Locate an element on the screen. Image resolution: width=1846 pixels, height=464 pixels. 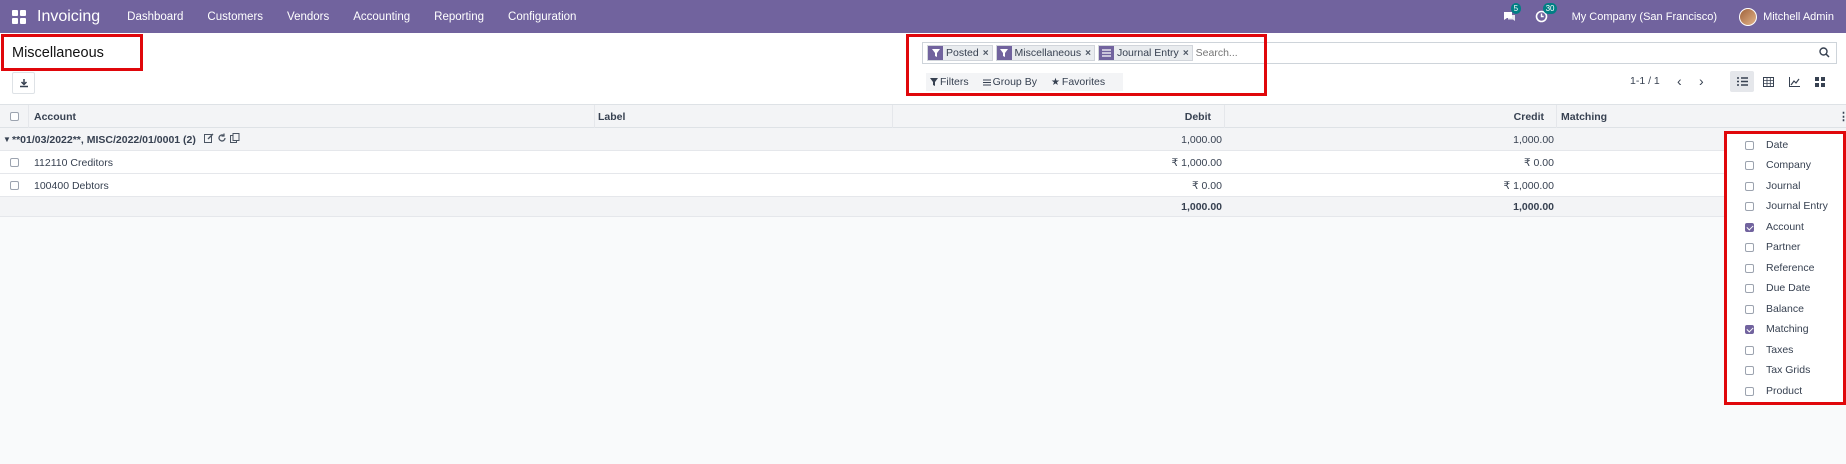
pivot-view-button is located at coordinates (1768, 81).